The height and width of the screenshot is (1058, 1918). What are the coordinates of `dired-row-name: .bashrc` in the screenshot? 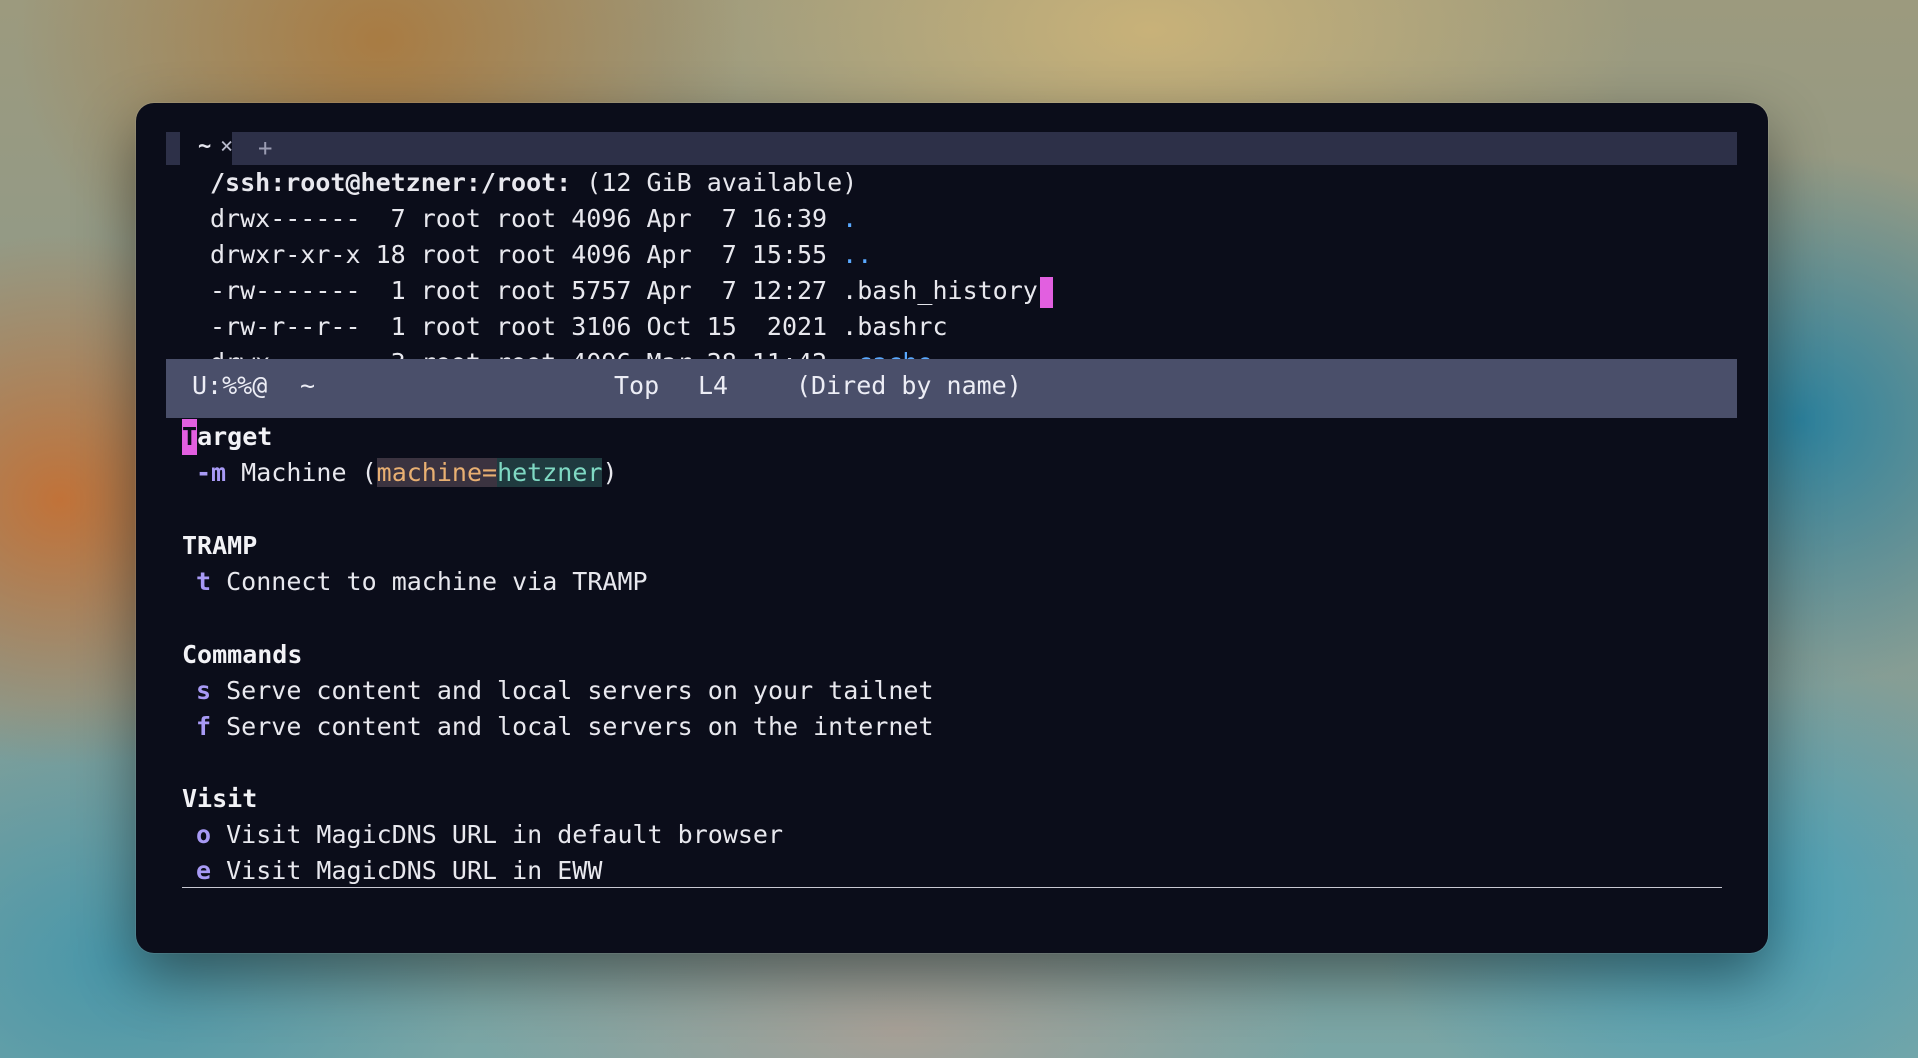 It's located at (894, 326).